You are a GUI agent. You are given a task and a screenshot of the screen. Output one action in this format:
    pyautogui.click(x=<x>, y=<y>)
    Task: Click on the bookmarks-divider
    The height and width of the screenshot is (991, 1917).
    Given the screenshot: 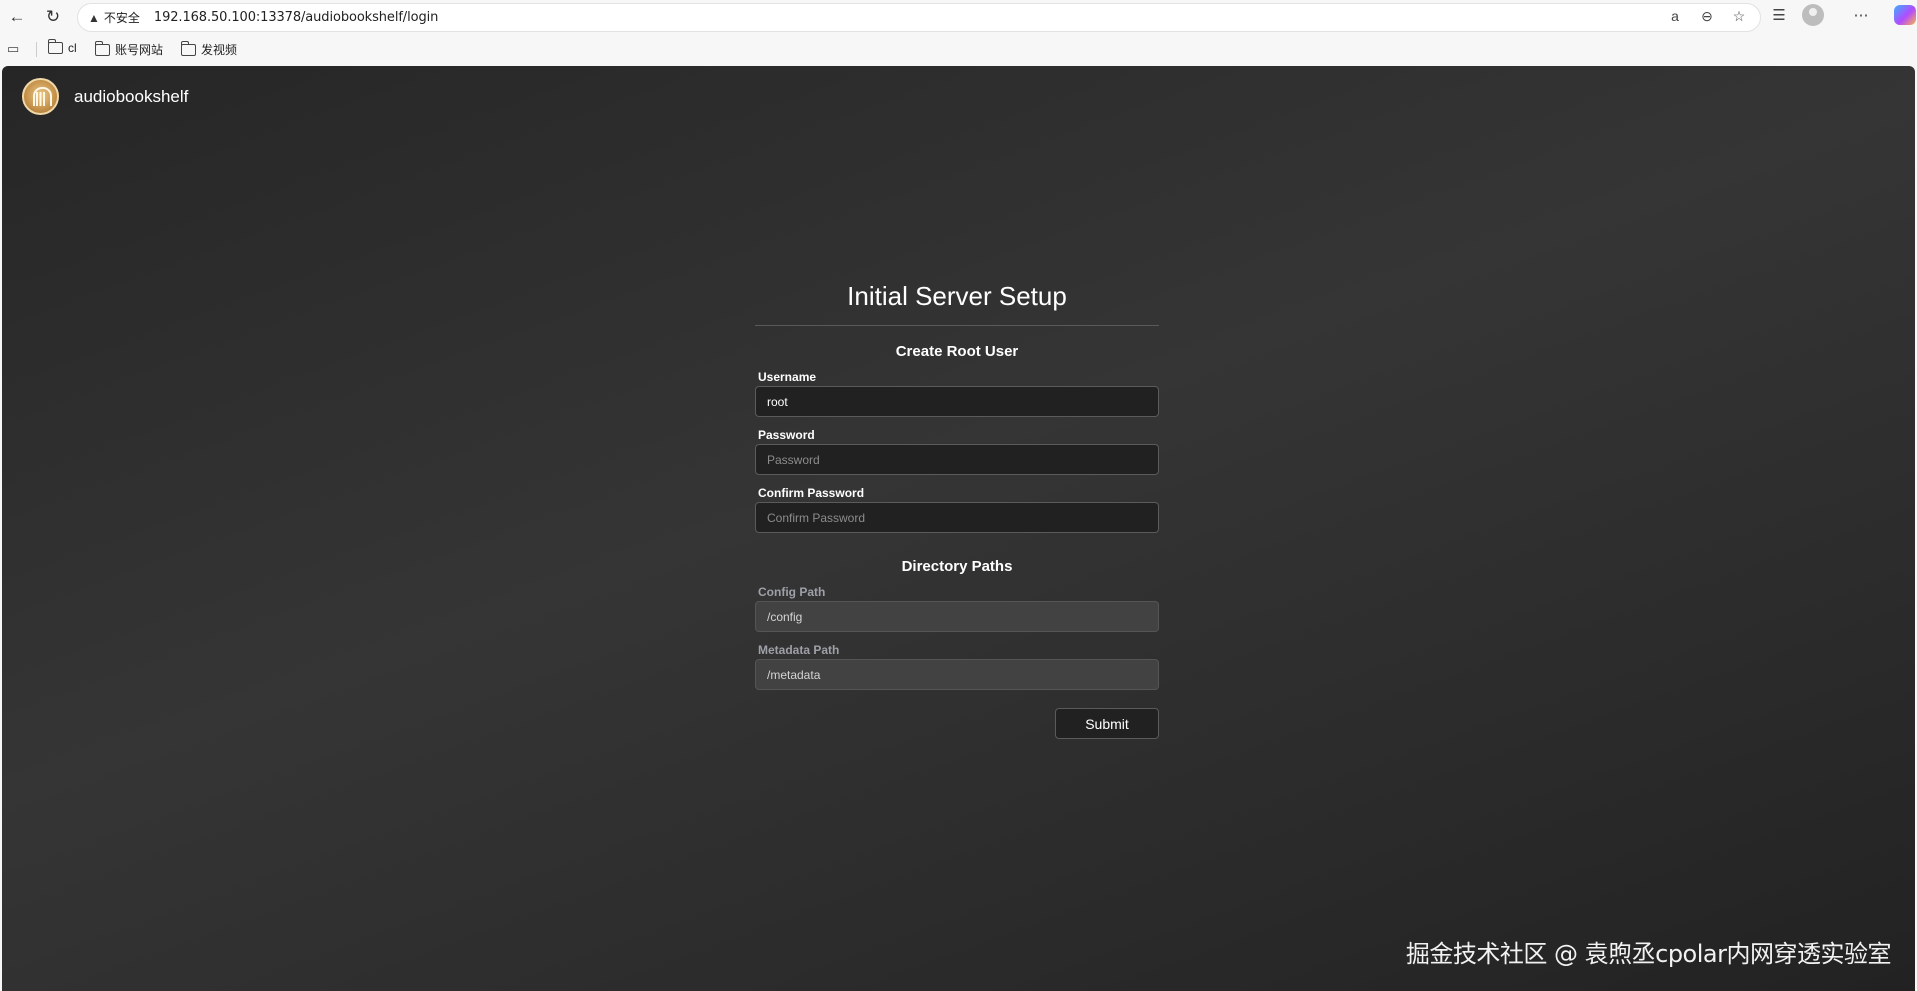 What is the action you would take?
    pyautogui.click(x=36, y=49)
    